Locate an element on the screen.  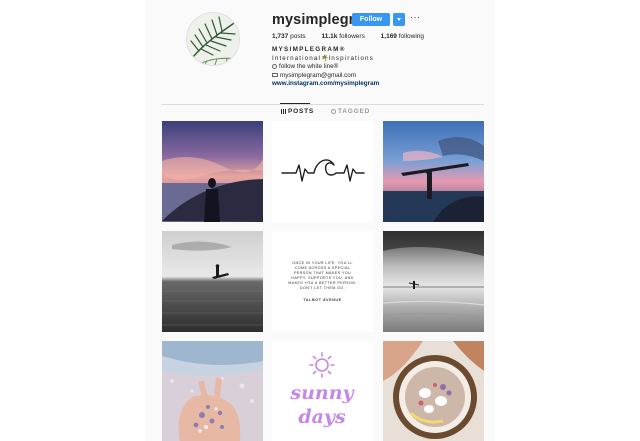
follow-button: Follow is located at coordinates (371, 19).